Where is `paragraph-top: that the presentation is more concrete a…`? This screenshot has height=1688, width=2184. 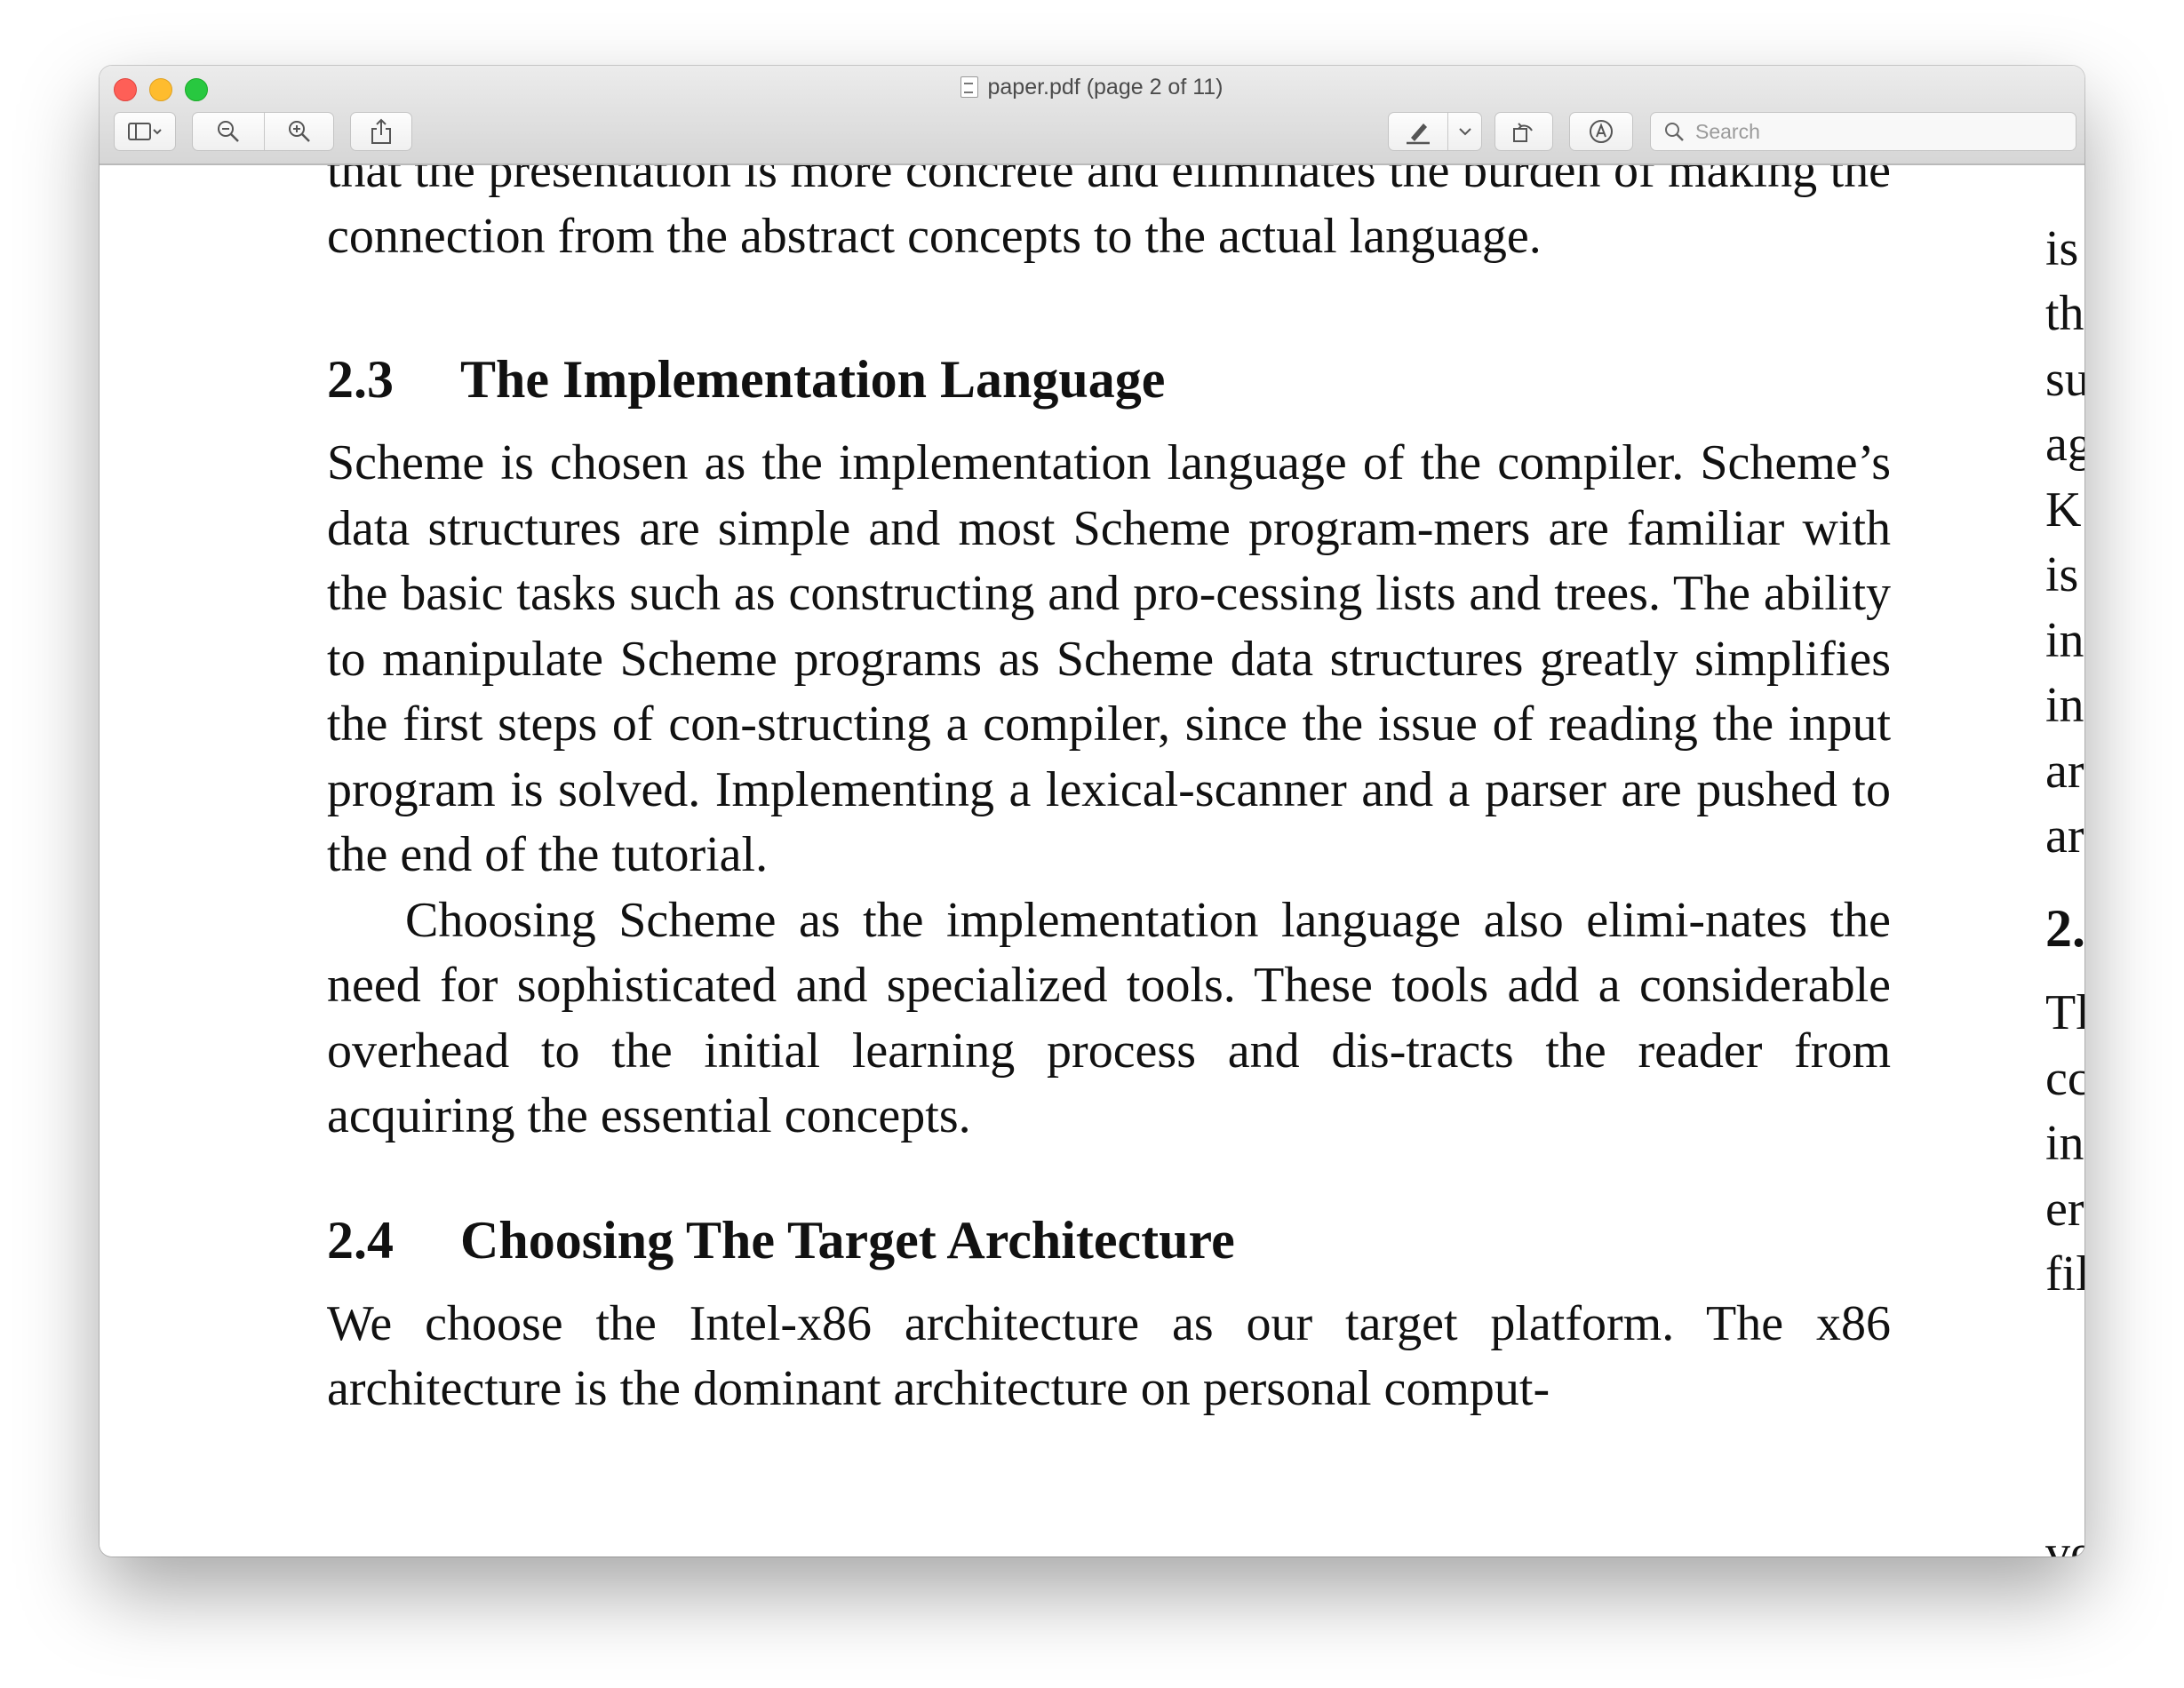
paragraph-top: that the presentation is more concrete a… is located at coordinates (1109, 217).